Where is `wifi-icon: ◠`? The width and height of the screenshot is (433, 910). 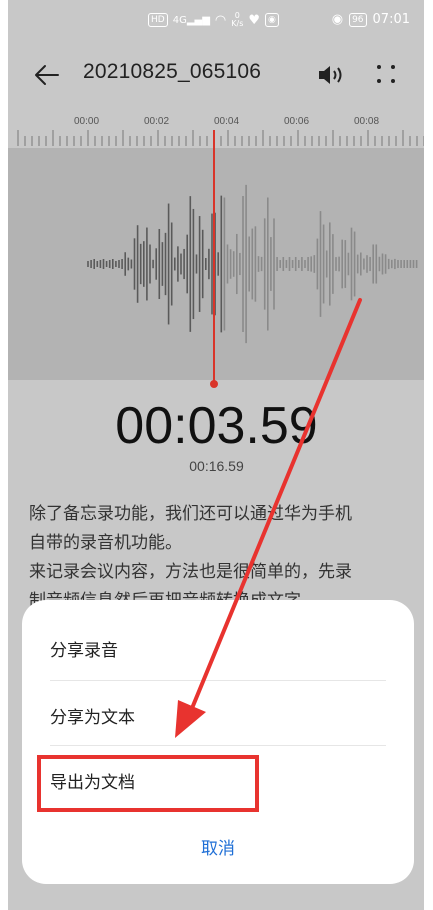 wifi-icon: ◠ is located at coordinates (220, 20).